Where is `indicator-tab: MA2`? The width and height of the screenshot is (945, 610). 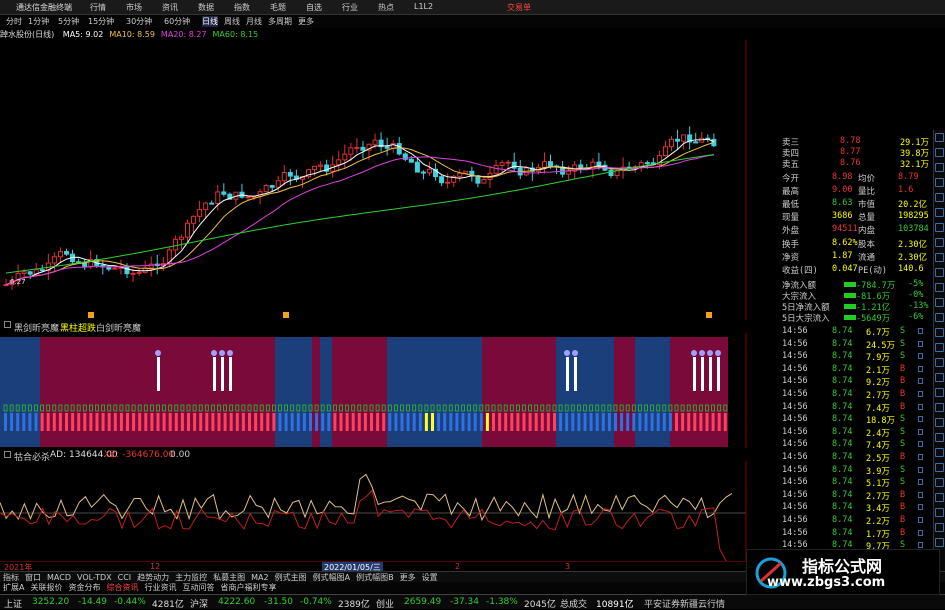 indicator-tab: MA2 is located at coordinates (259, 577).